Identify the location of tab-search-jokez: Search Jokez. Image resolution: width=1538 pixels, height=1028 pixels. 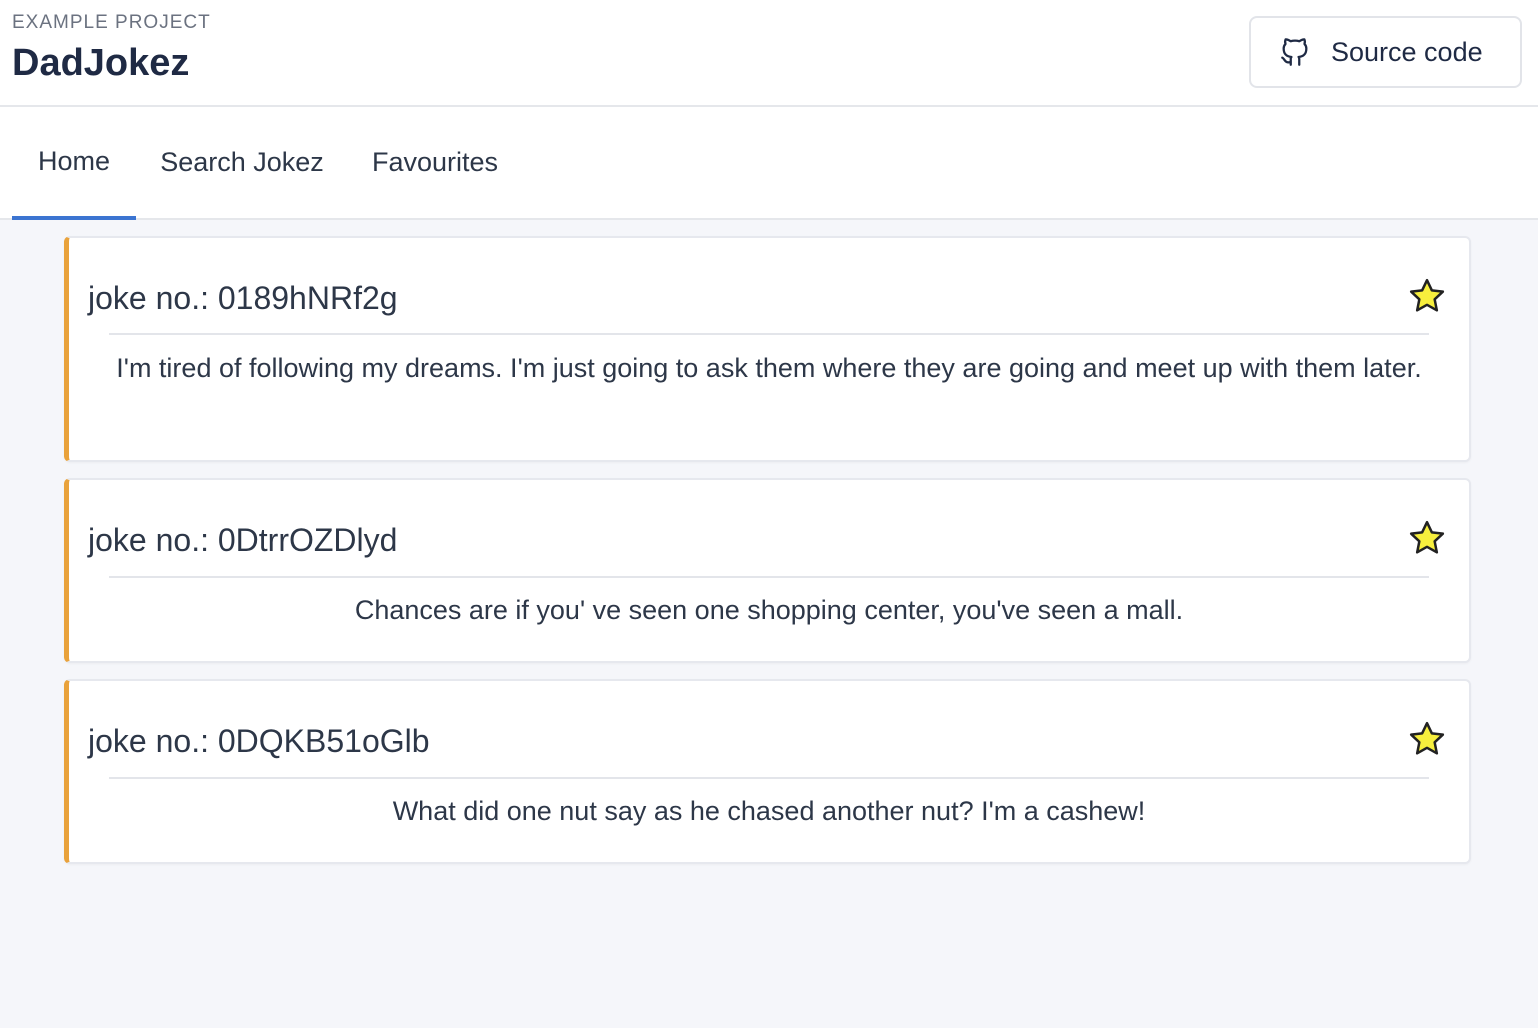
(242, 162).